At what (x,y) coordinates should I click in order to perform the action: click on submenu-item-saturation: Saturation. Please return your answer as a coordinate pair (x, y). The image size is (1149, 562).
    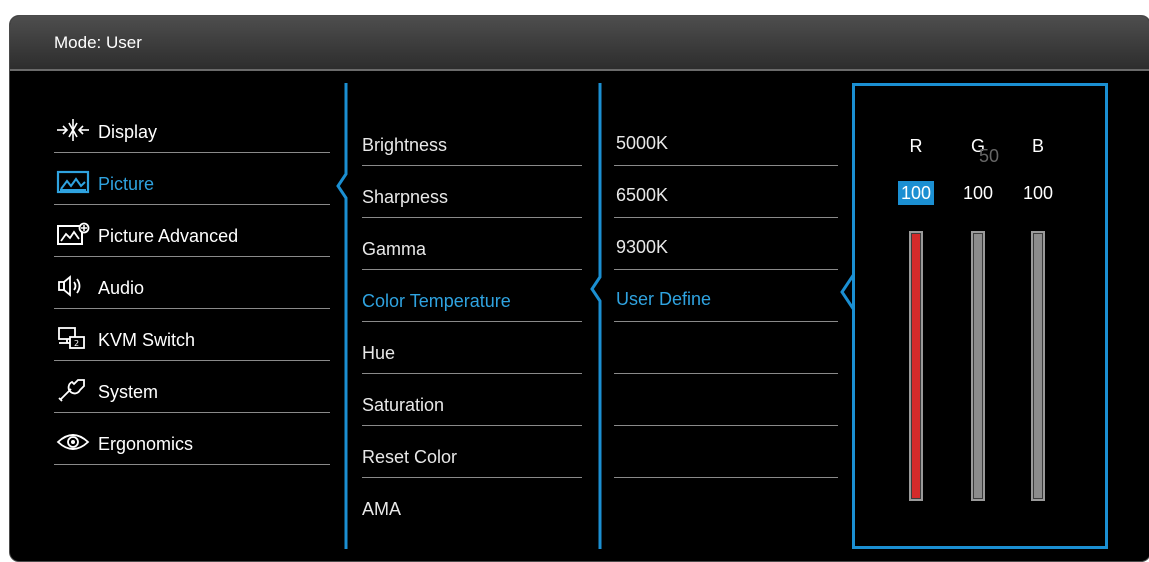
    Looking at the image, I should click on (472, 400).